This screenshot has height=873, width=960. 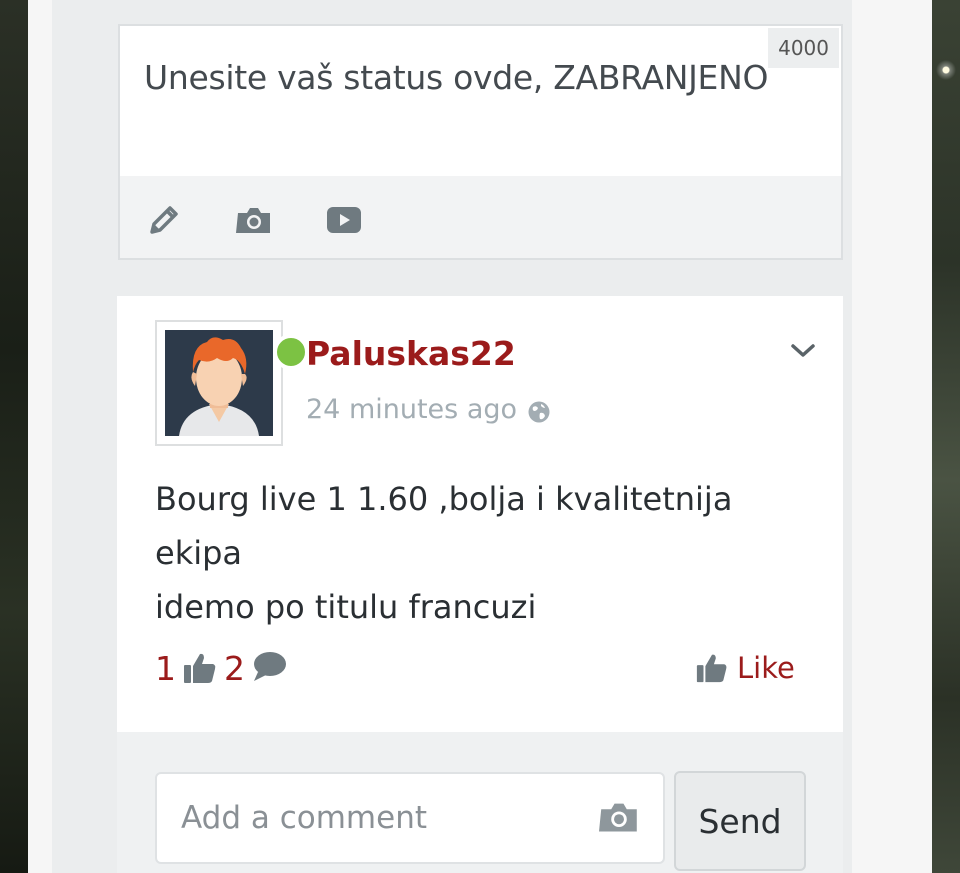 I want to click on post-timestamp: 24 minutes ago, so click(x=411, y=409).